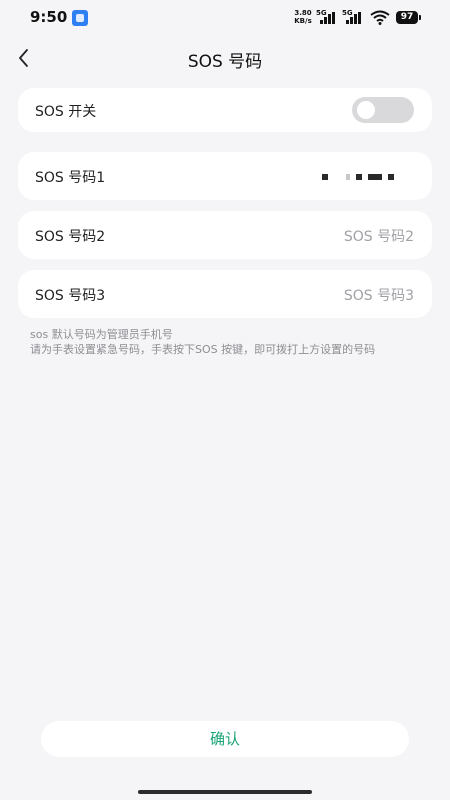  Describe the element at coordinates (383, 110) in the screenshot. I see `sos-switch-toggle` at that location.